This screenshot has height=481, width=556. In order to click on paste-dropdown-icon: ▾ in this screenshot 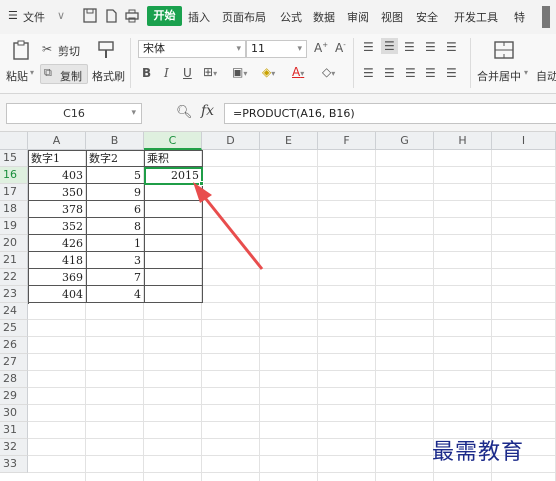, I will do `click(32, 72)`.